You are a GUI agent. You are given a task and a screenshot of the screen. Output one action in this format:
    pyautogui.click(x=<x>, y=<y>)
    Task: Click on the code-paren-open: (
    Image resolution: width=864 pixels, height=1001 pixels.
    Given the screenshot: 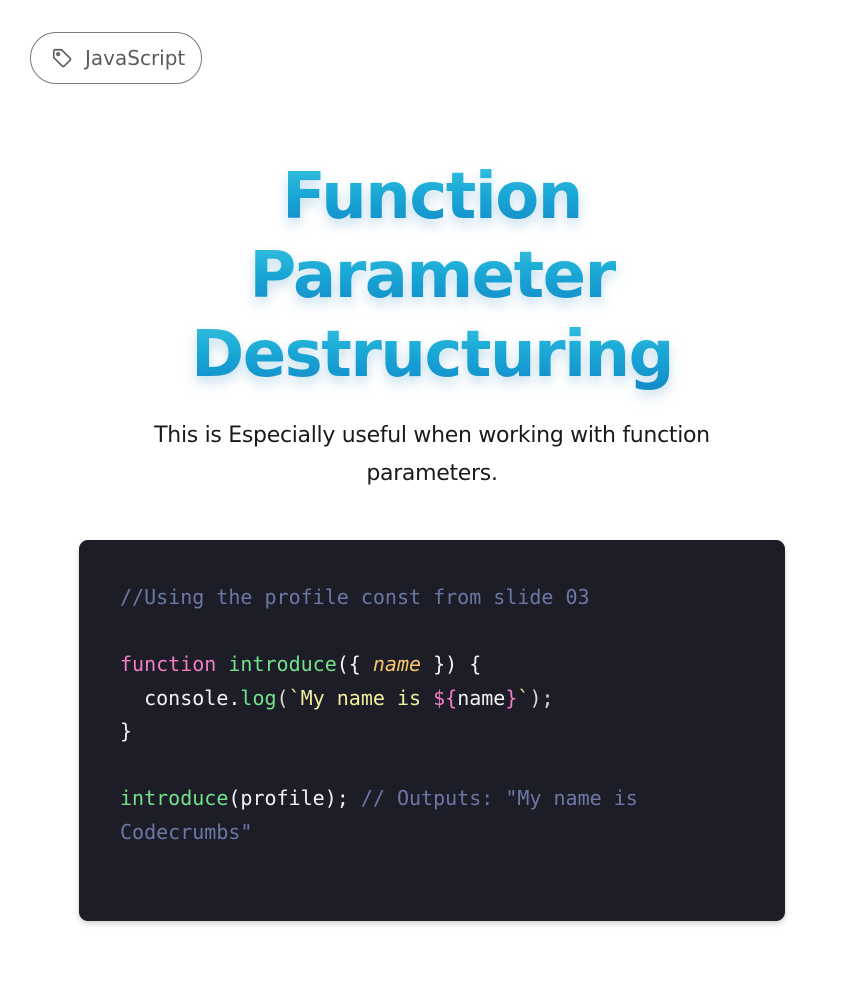 What is the action you would take?
    pyautogui.click(x=282, y=697)
    